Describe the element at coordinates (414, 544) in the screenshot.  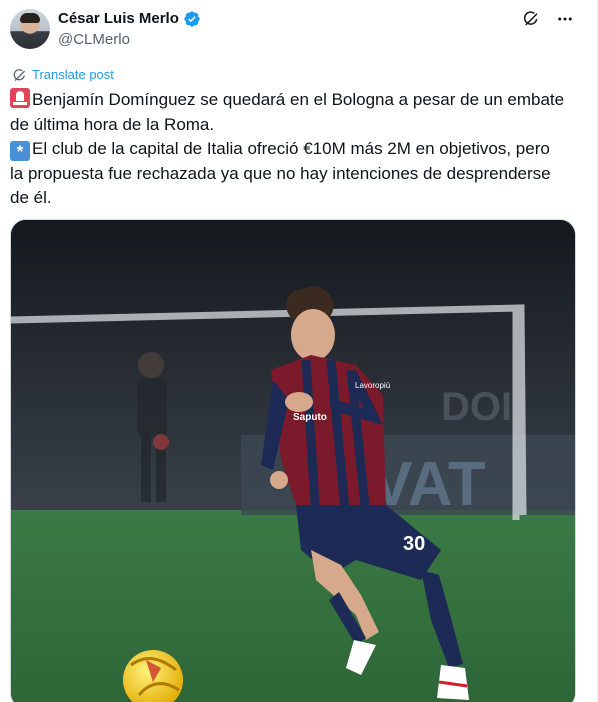
I see `jersey-number: 30` at that location.